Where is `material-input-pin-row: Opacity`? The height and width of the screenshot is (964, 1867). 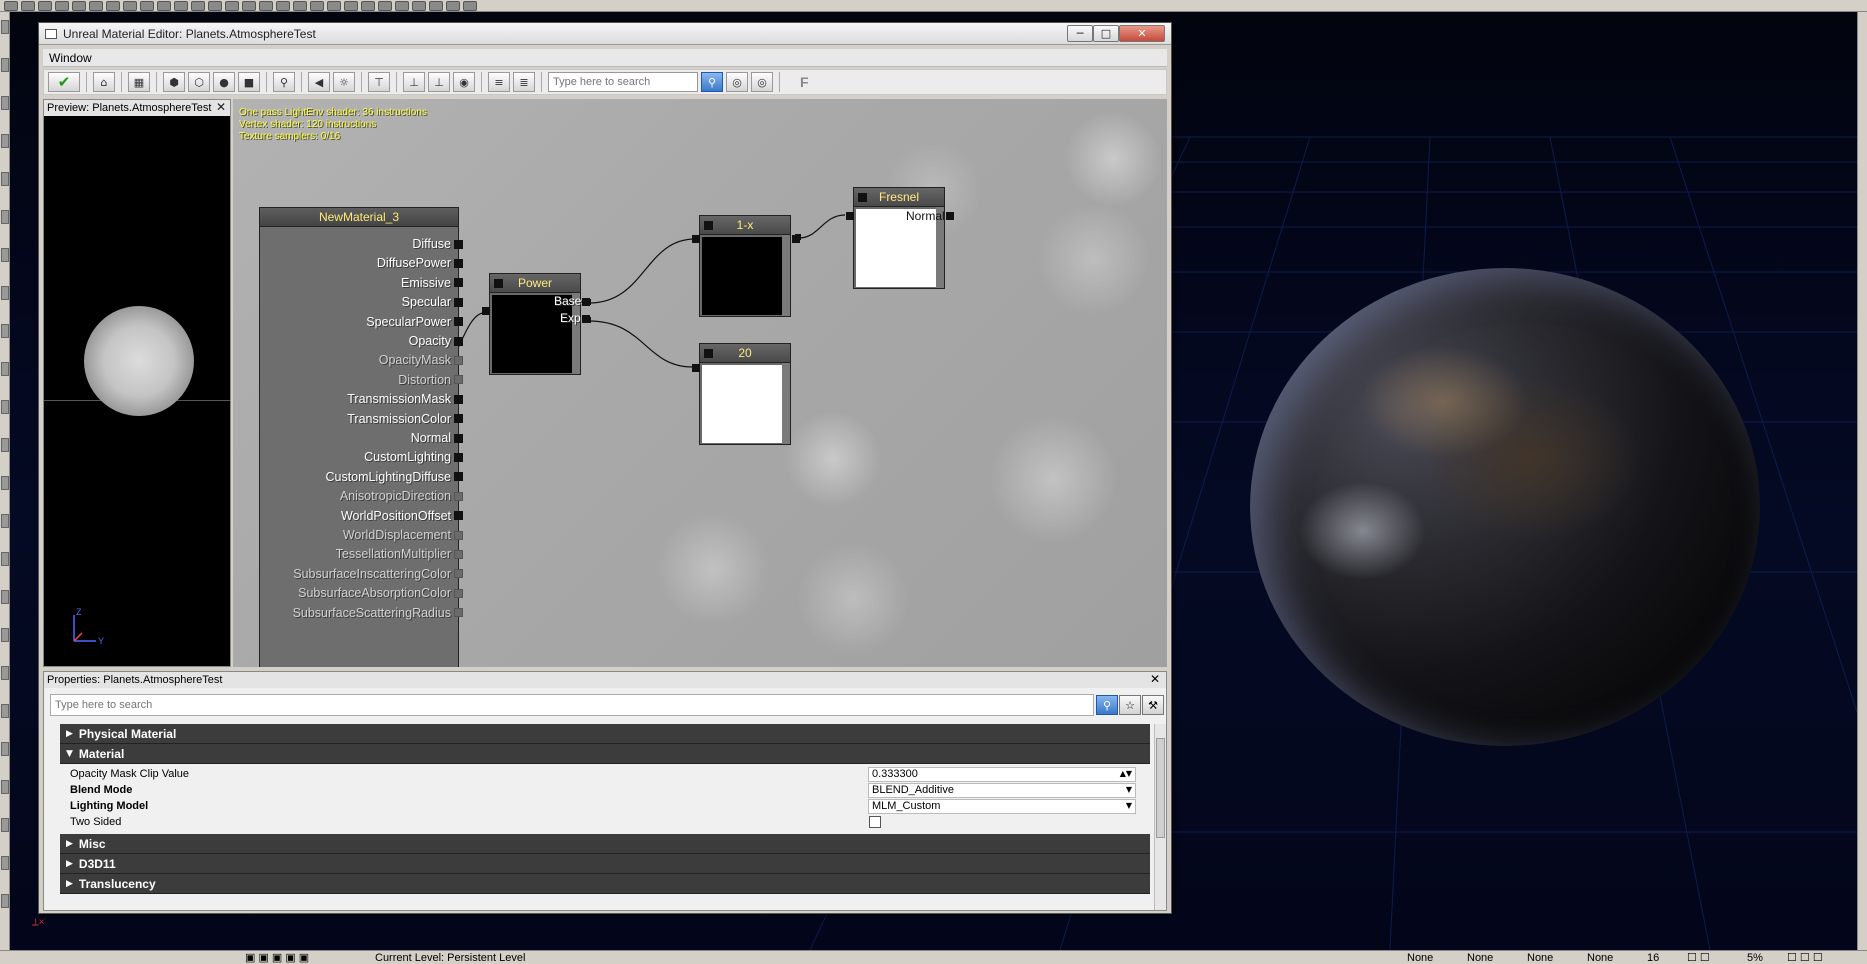
material-input-pin-row: Opacity is located at coordinates (361, 341).